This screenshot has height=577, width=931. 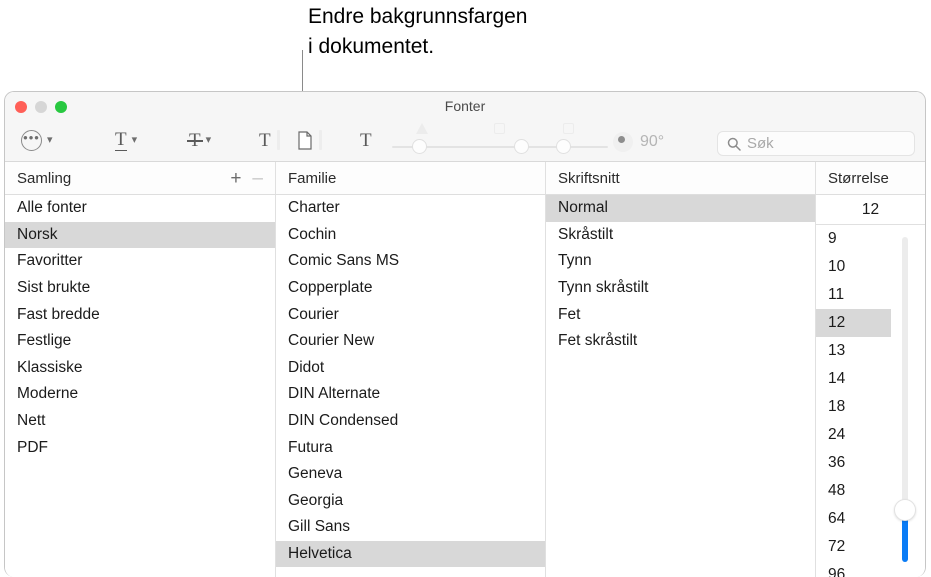 What do you see at coordinates (410, 421) in the screenshot?
I see `list-item: DIN Condensed` at bounding box center [410, 421].